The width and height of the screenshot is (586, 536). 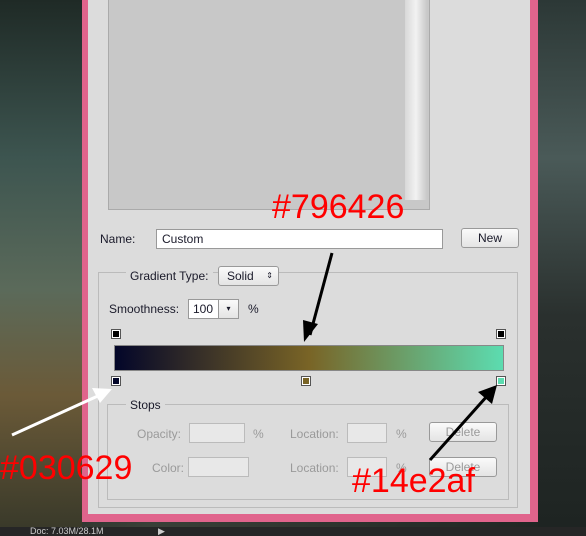 What do you see at coordinates (459, 427) in the screenshot?
I see `arrow-right` at bounding box center [459, 427].